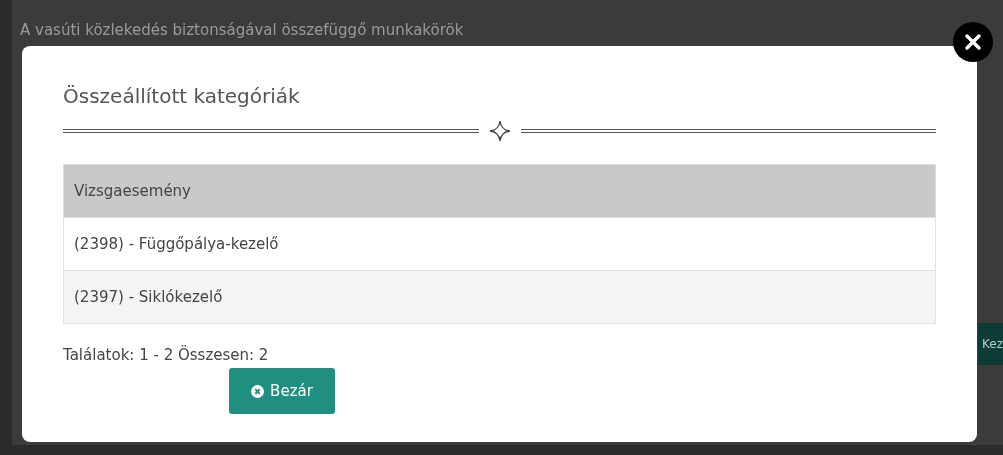  What do you see at coordinates (182, 96) in the screenshot?
I see `modal-title: Összeállított kategóriák` at bounding box center [182, 96].